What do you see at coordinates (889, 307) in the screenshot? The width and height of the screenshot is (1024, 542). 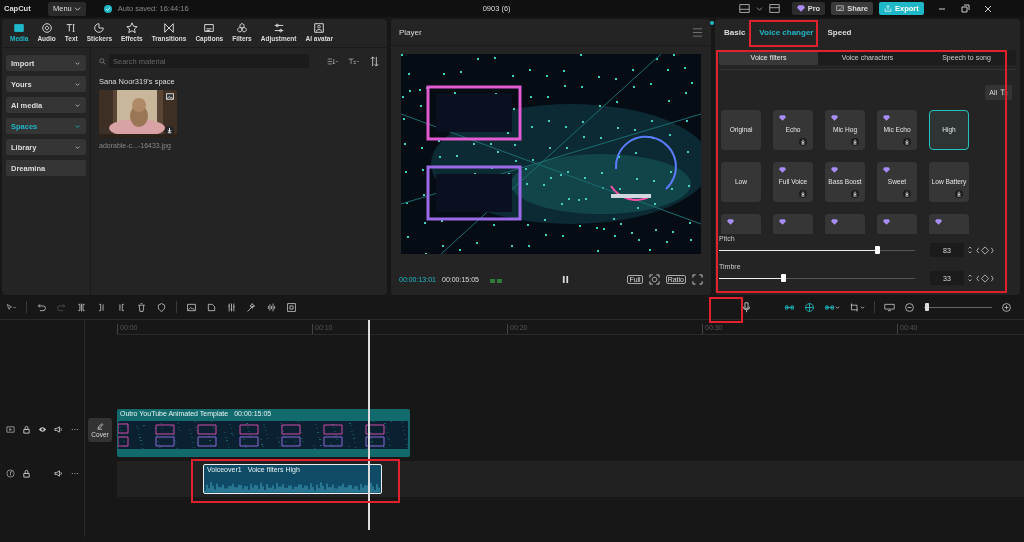 I see `preview-icon` at bounding box center [889, 307].